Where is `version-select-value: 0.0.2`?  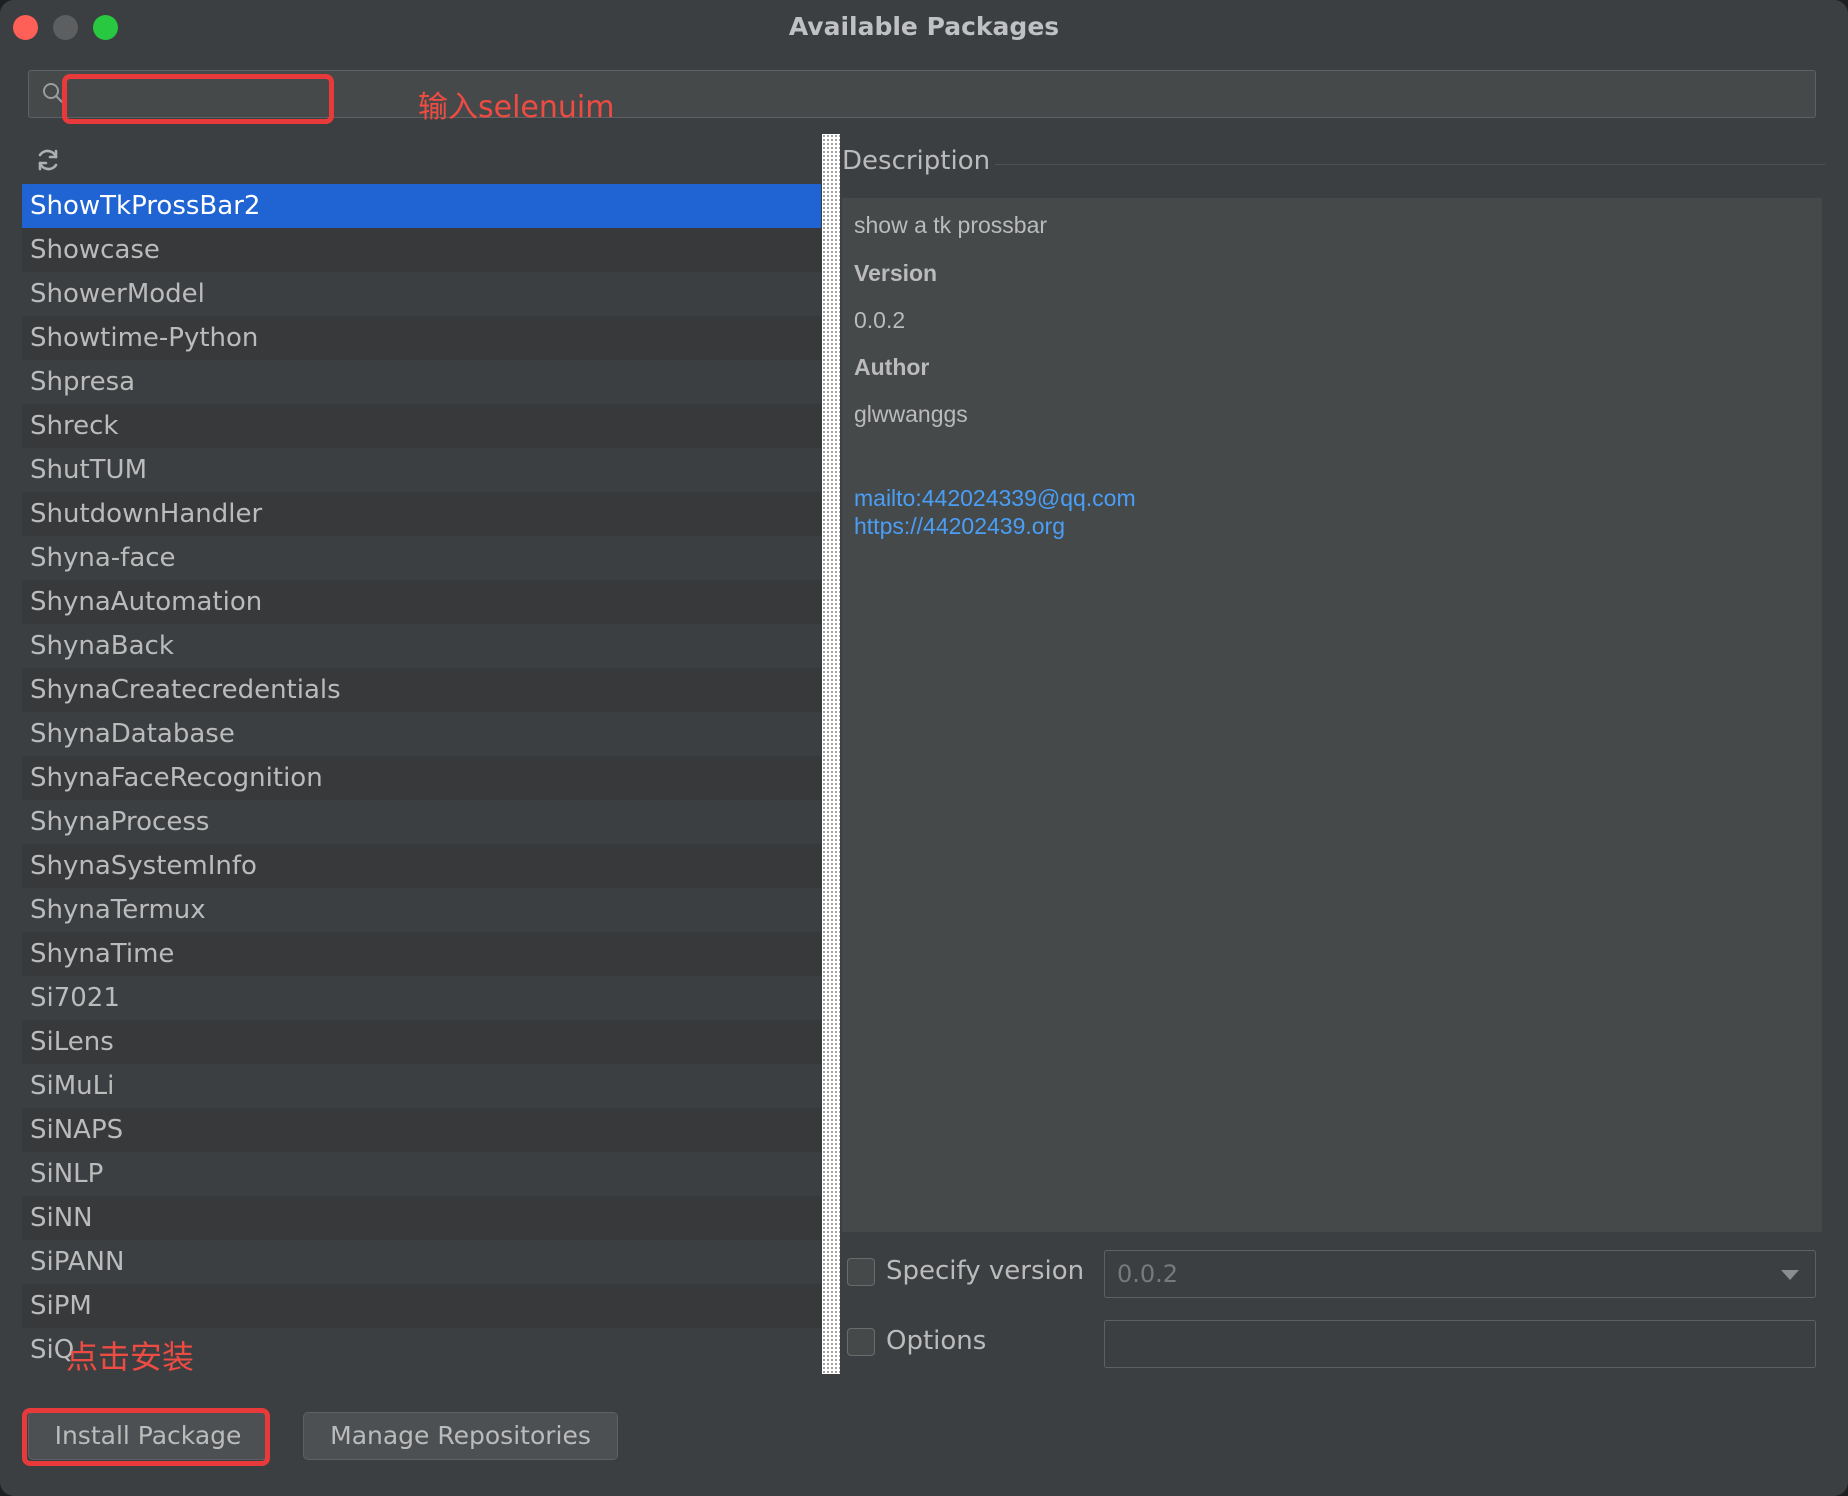 version-select-value: 0.0.2 is located at coordinates (1148, 1274).